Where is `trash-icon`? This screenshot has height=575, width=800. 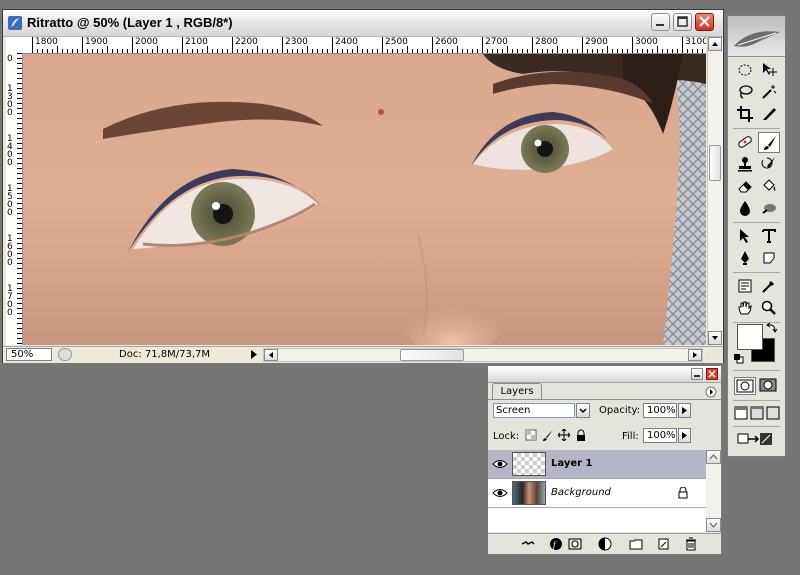
trash-icon is located at coordinates (691, 544).